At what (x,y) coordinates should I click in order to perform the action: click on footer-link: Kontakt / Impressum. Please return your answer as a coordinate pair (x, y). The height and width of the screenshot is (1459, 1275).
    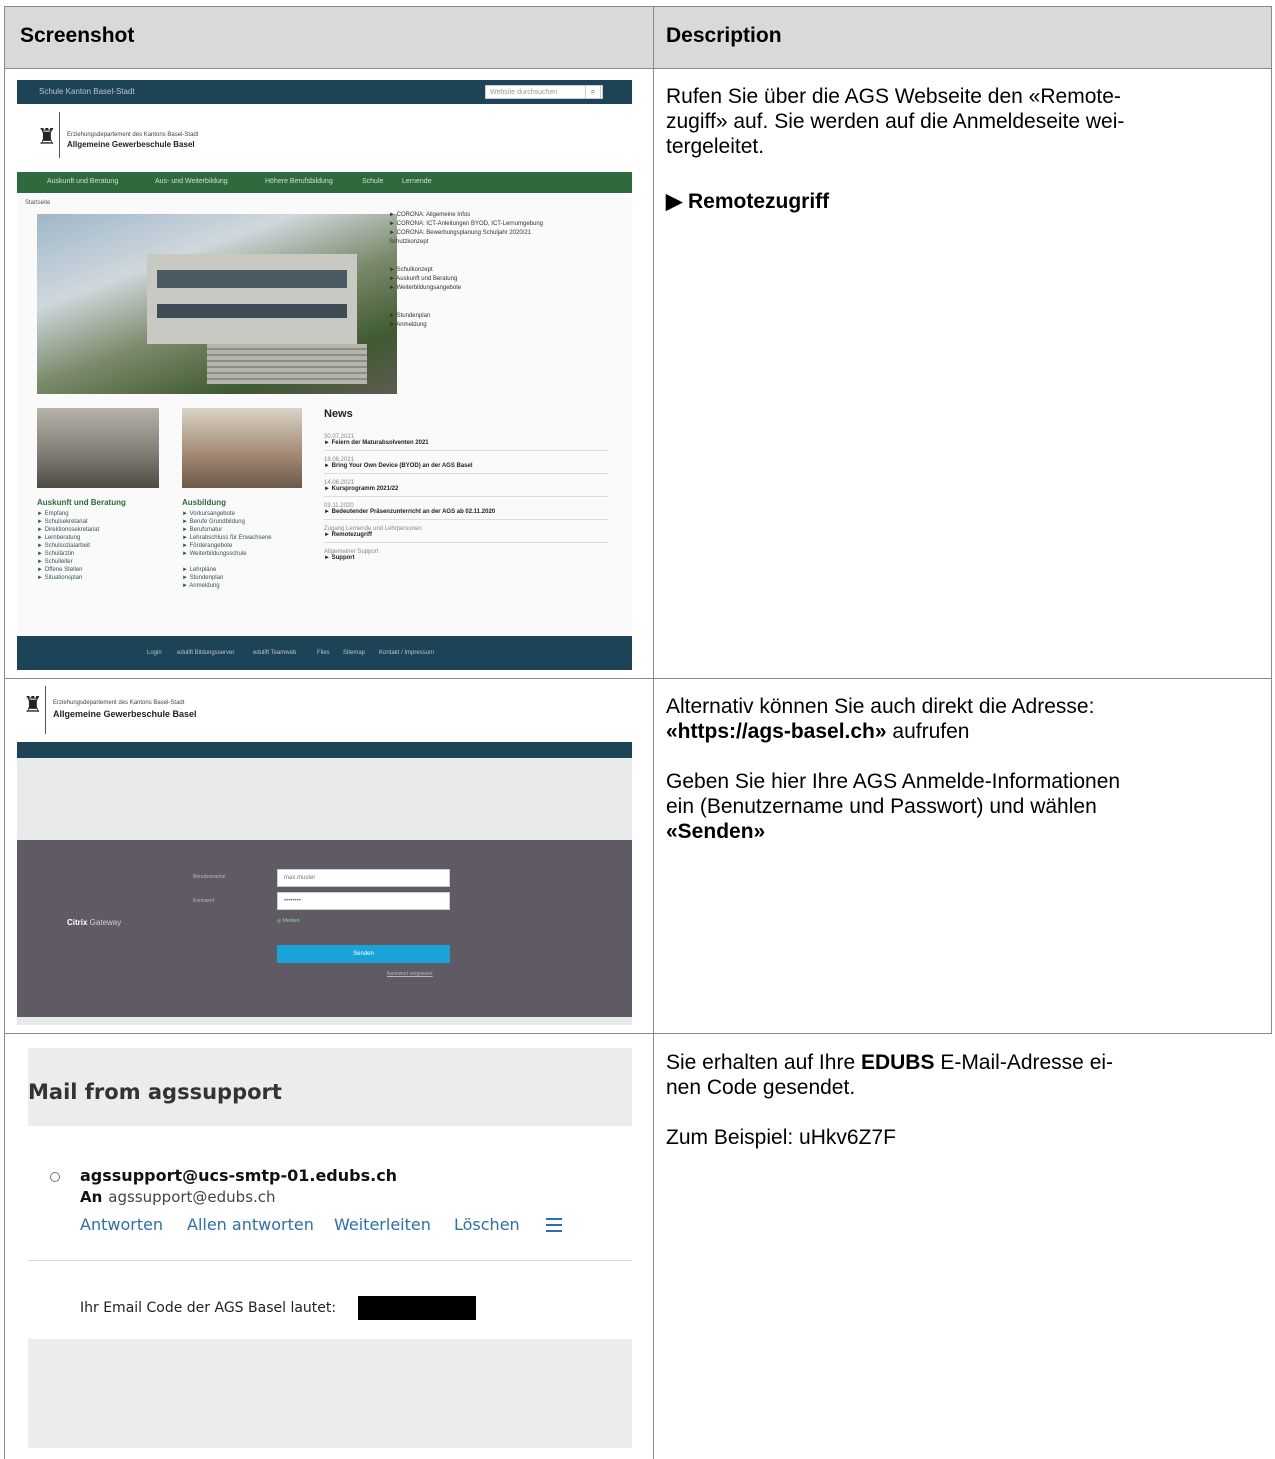
    Looking at the image, I should click on (406, 653).